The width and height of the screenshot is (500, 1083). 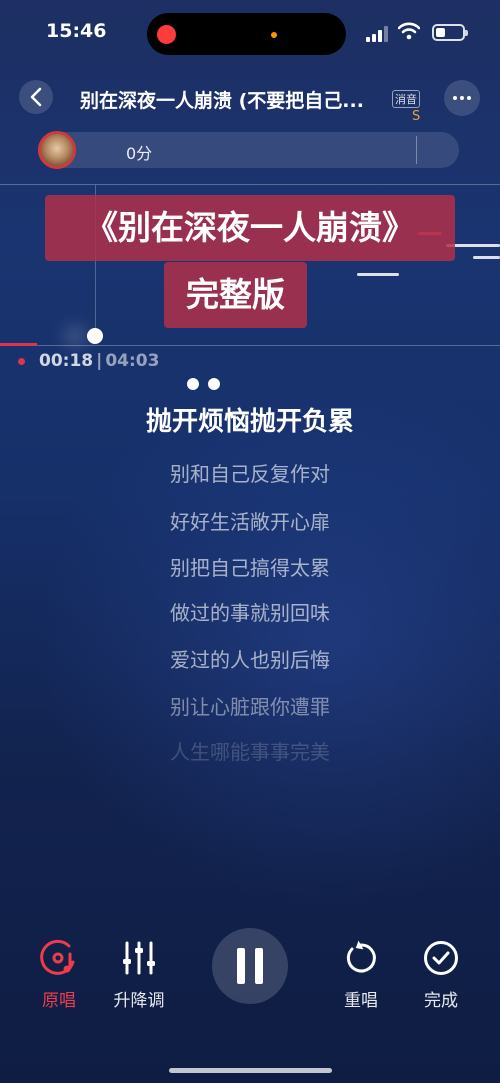 I want to click on chevron-left-icon, so click(x=36, y=97).